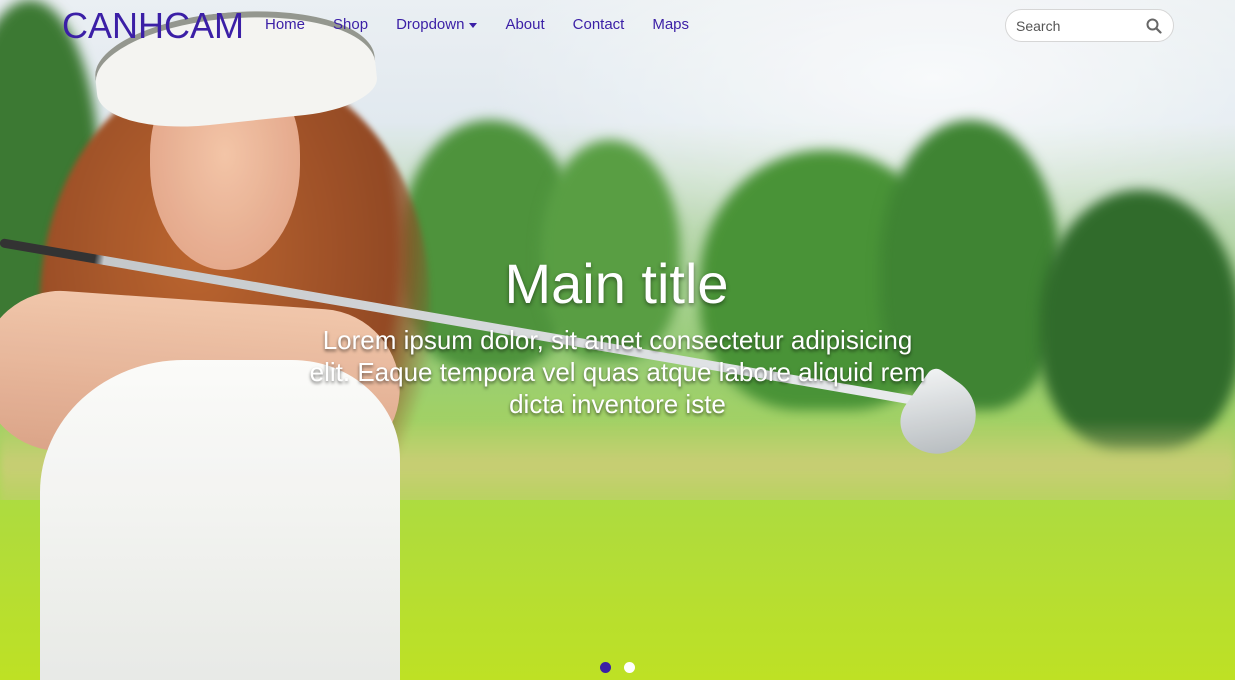 The image size is (1235, 680). What do you see at coordinates (599, 24) in the screenshot?
I see `nav-item-contact: Contact` at bounding box center [599, 24].